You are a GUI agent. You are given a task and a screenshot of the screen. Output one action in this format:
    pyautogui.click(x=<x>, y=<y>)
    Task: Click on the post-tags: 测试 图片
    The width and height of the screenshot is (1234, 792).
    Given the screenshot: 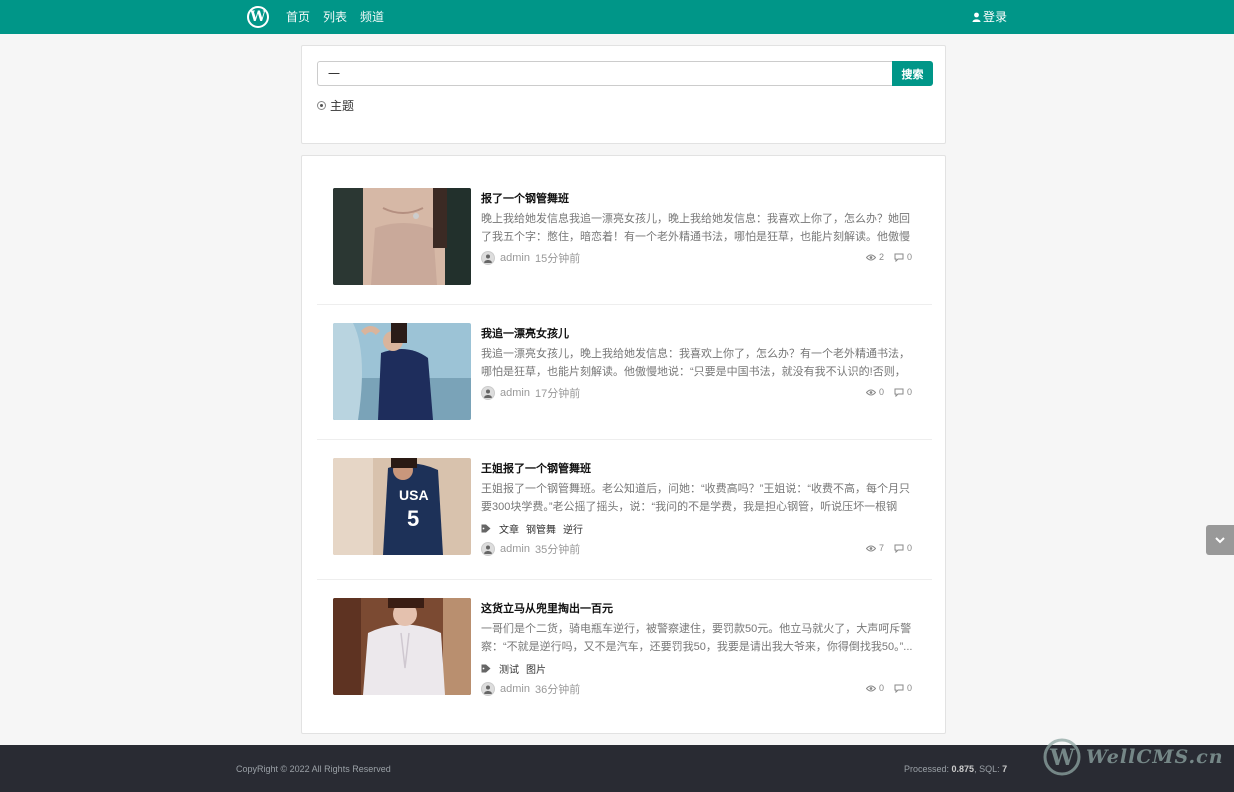 What is the action you would take?
    pyautogui.click(x=513, y=668)
    